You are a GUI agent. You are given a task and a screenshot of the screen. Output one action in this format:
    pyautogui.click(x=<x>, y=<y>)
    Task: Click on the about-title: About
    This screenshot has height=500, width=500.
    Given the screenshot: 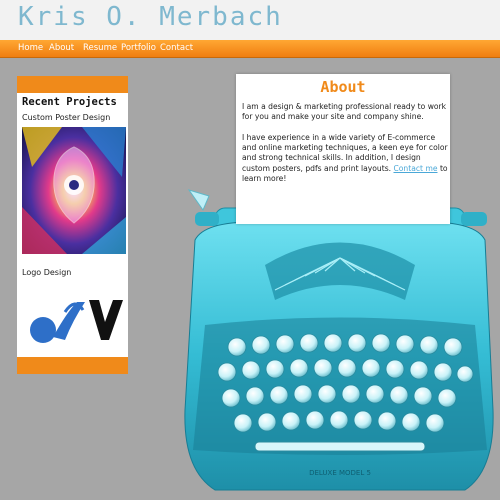 What is the action you would take?
    pyautogui.click(x=343, y=87)
    